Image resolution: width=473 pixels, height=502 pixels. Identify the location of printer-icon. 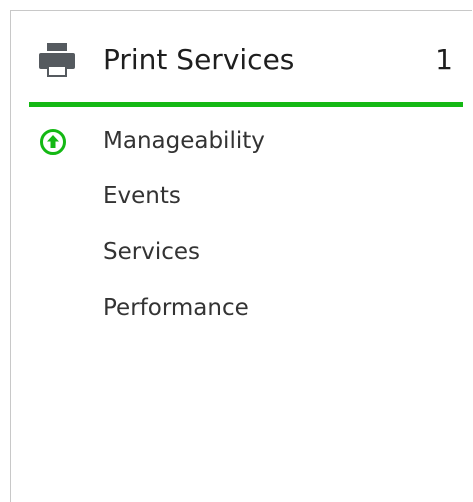
(57, 60).